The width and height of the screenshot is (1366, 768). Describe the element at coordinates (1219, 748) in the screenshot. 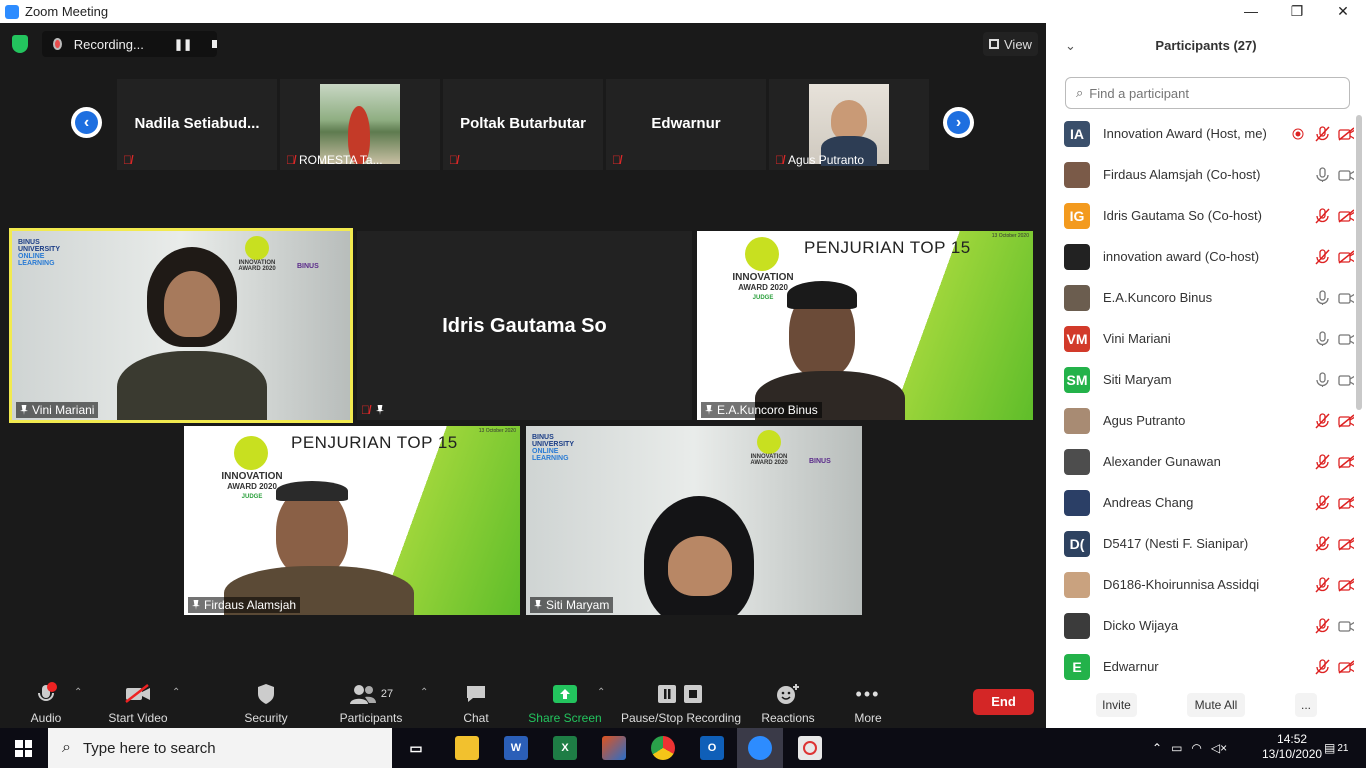

I see `volume-icon: ◁×` at that location.